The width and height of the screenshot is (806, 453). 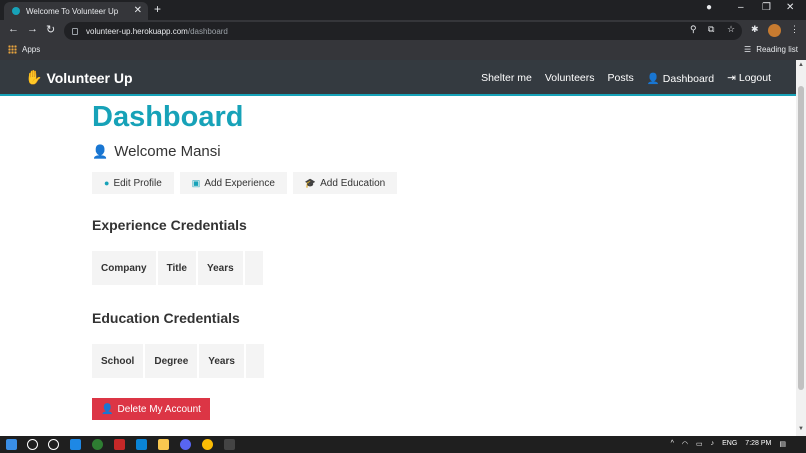 What do you see at coordinates (755, 29) in the screenshot?
I see `extensions-icon: ✱` at bounding box center [755, 29].